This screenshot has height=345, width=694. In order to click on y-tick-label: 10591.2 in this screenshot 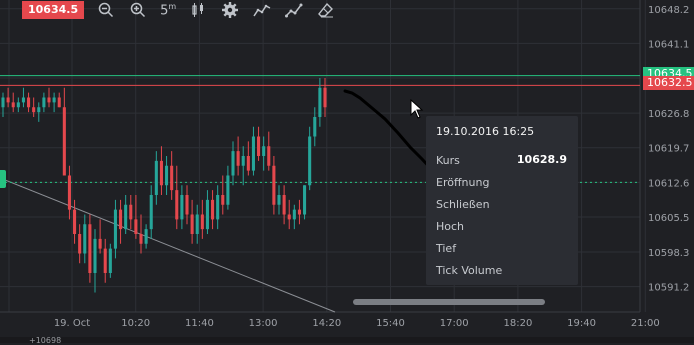, I will do `click(668, 288)`.